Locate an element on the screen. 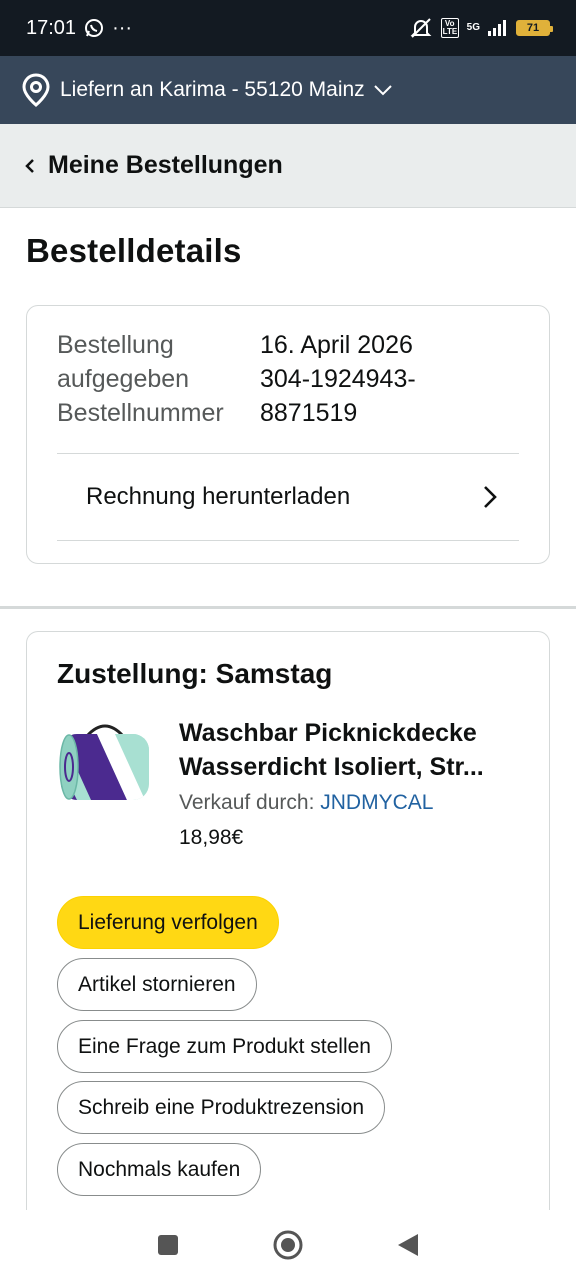  download-invoice-label: Rechnung herunterladen is located at coordinates (218, 496).